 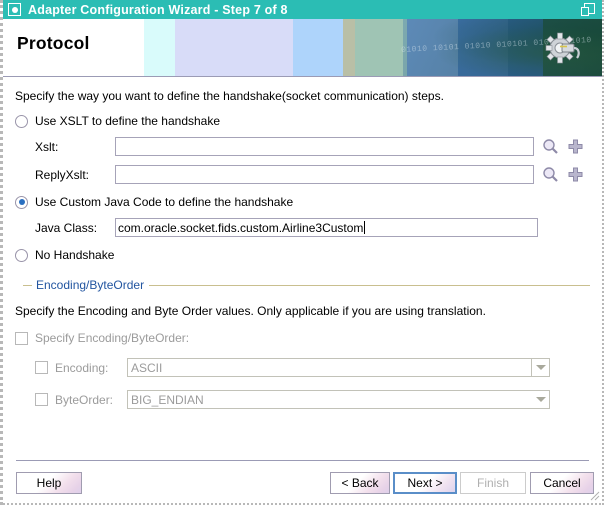 I want to click on radio-use-xslt-indicator, so click(x=21, y=121).